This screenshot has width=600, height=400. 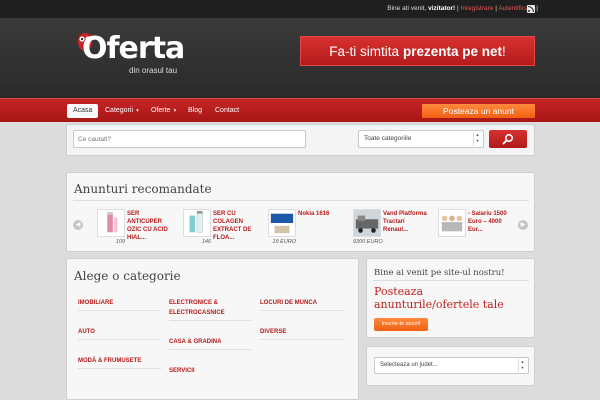 I want to click on search-input, so click(x=189, y=139).